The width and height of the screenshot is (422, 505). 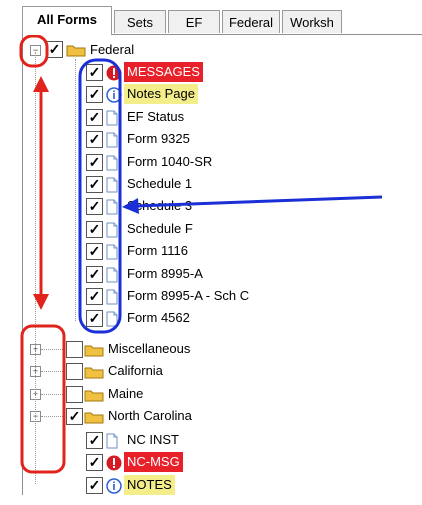 What do you see at coordinates (157, 251) in the screenshot?
I see `item-label: Form 1116` at bounding box center [157, 251].